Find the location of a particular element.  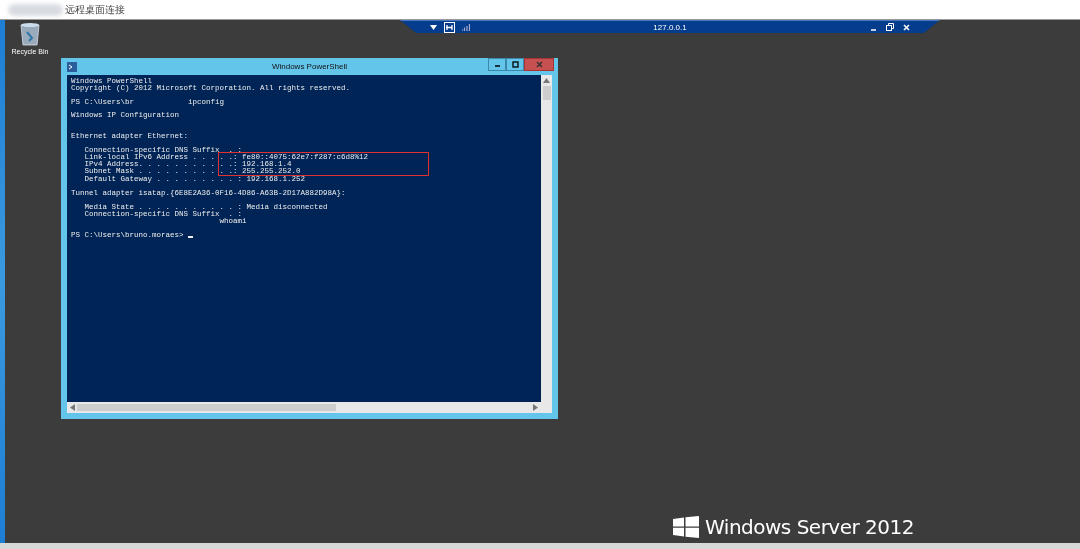

close-button is located at coordinates (539, 64).